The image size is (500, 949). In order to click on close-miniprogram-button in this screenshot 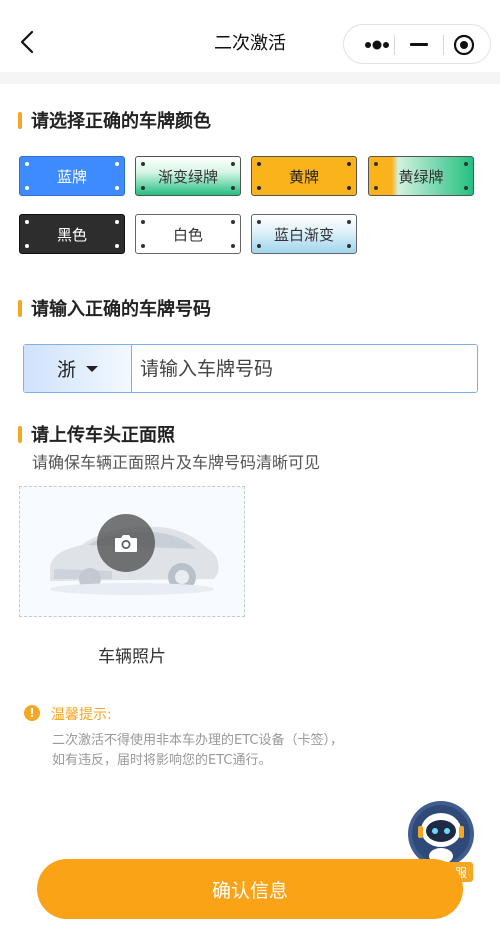, I will do `click(464, 45)`.